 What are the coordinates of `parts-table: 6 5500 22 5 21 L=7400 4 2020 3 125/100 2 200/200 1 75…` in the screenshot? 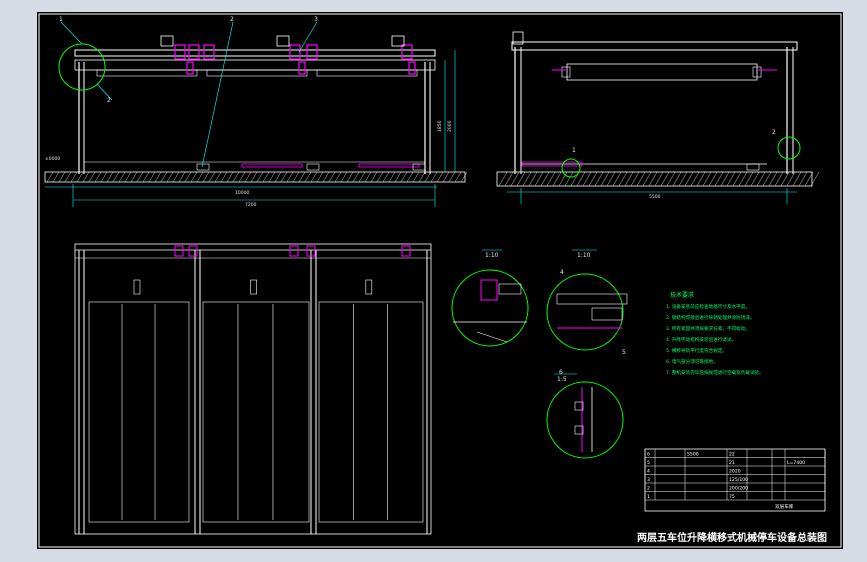 It's located at (735, 480).